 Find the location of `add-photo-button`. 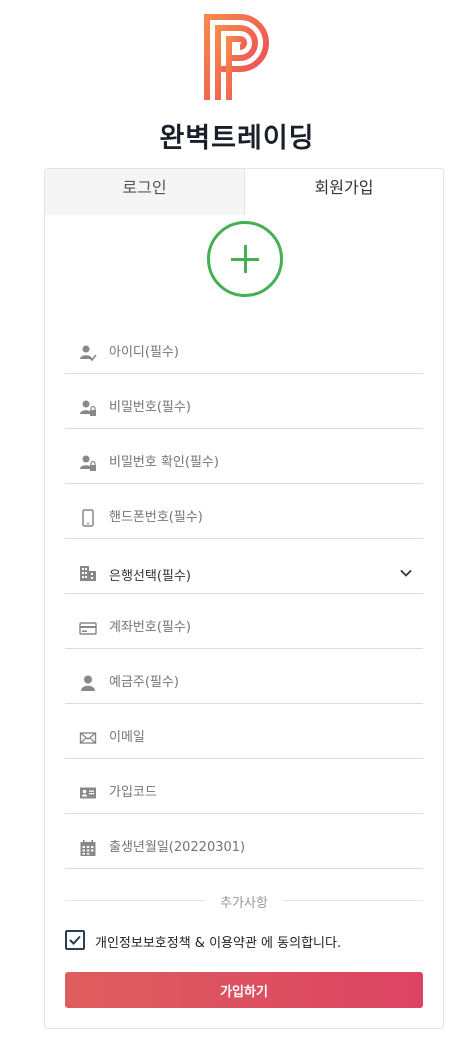

add-photo-button is located at coordinates (245, 259).